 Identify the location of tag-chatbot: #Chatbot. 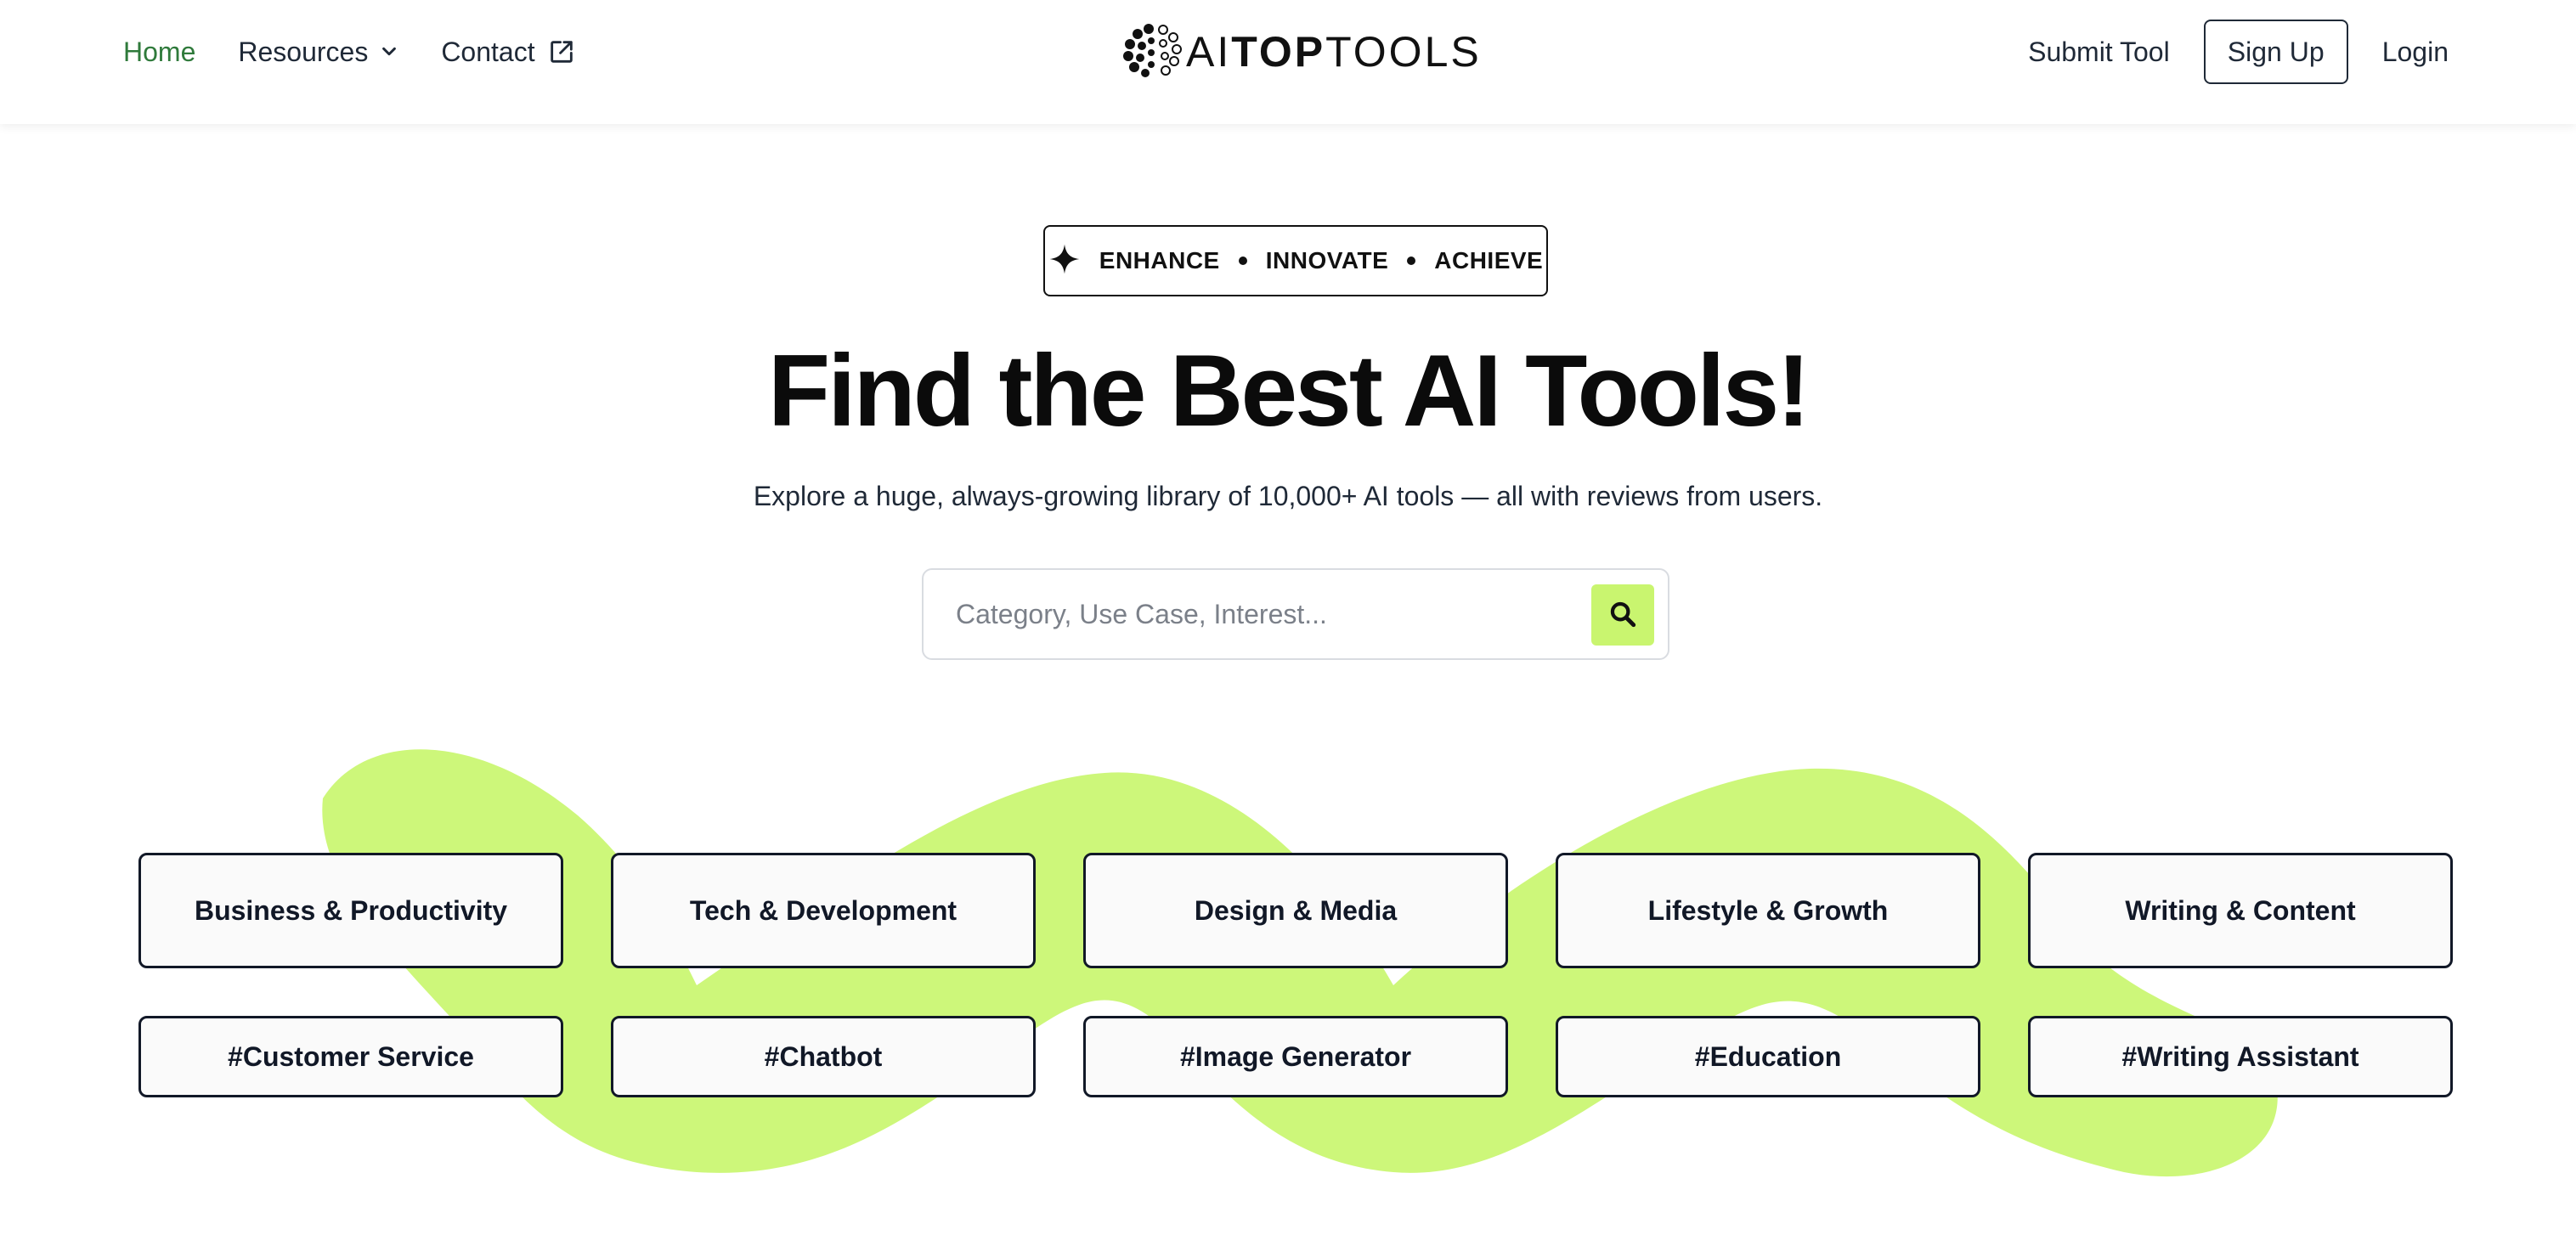
(823, 1056).